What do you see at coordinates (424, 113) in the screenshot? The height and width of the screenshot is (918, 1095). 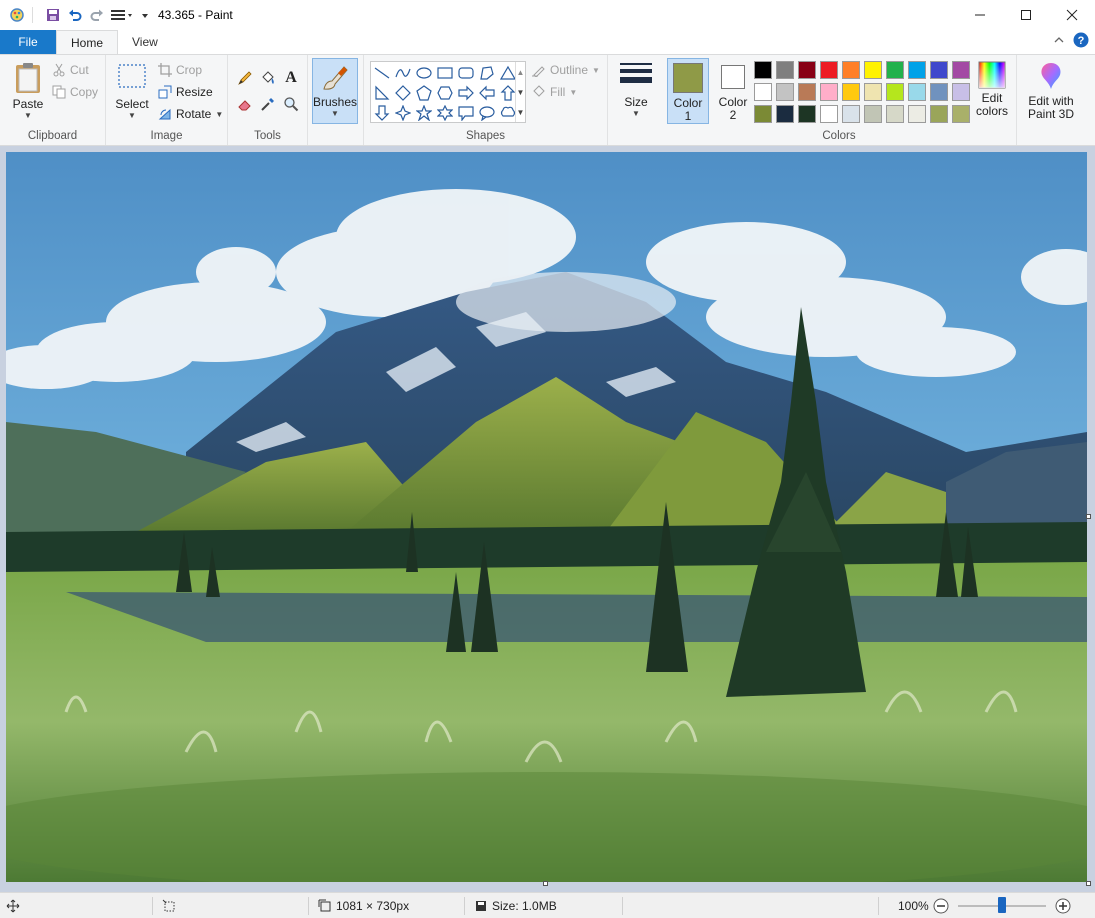 I see `five-point-star-shape-icon` at bounding box center [424, 113].